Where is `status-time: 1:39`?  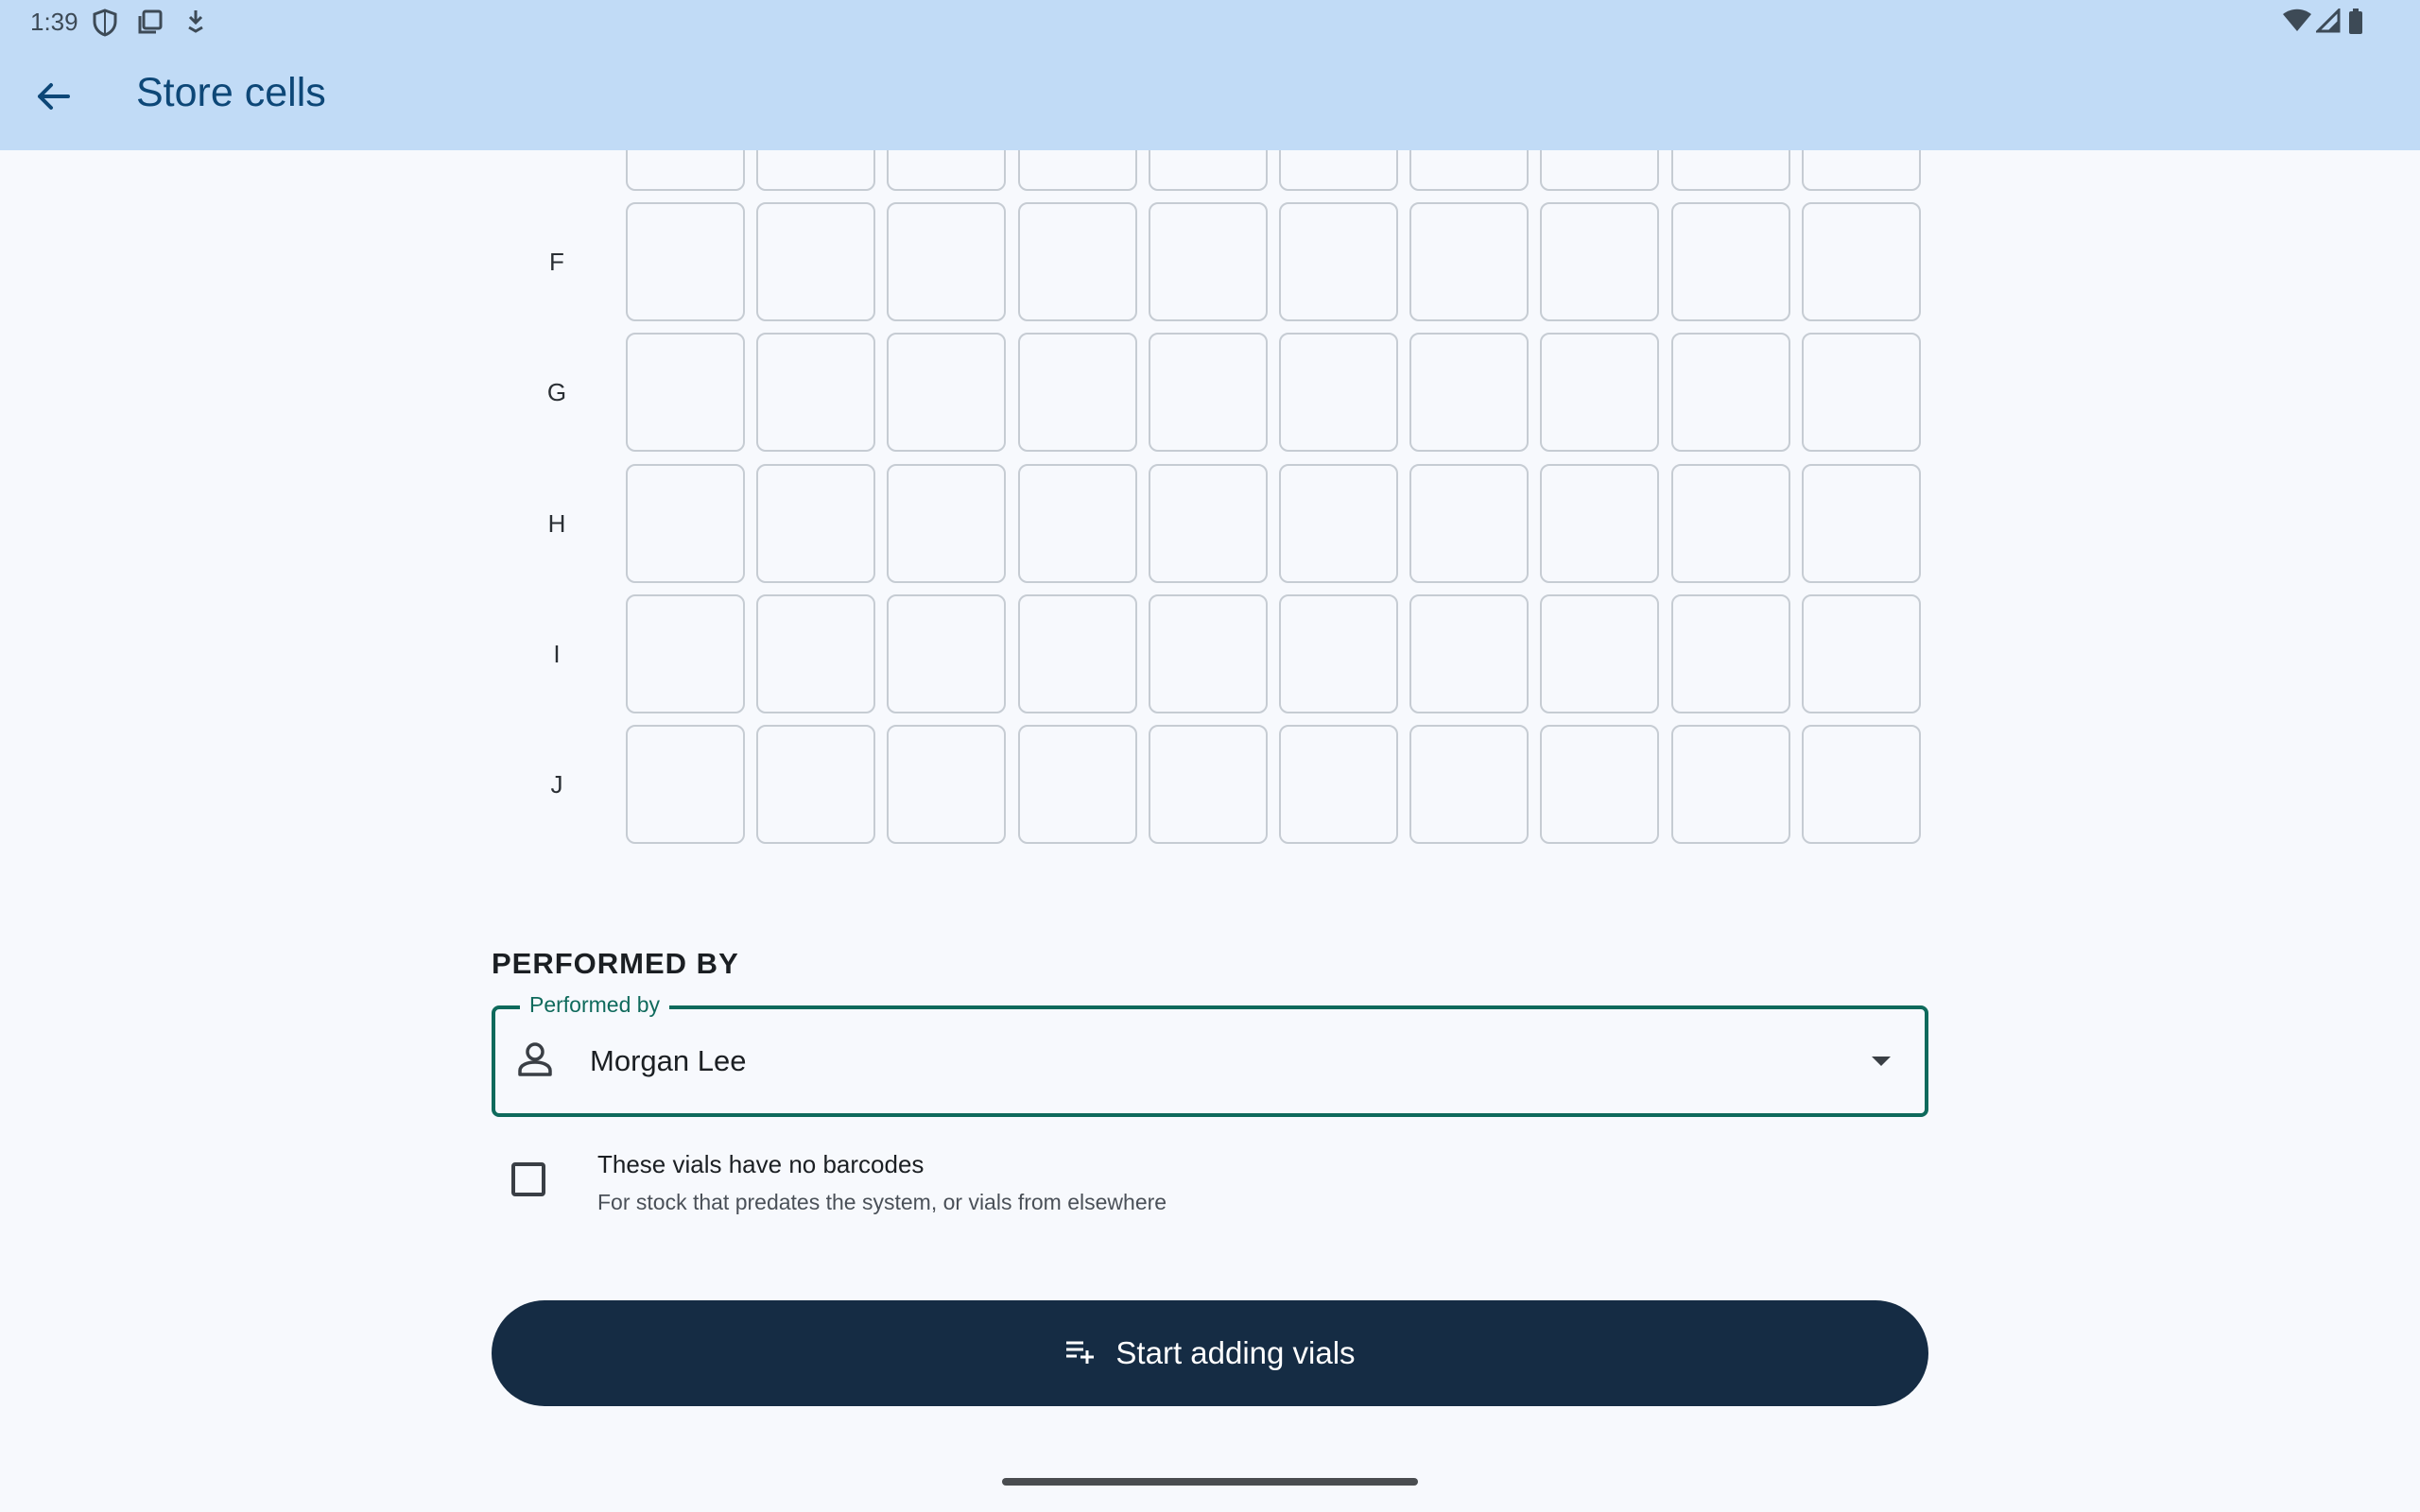
status-time: 1:39 is located at coordinates (54, 22).